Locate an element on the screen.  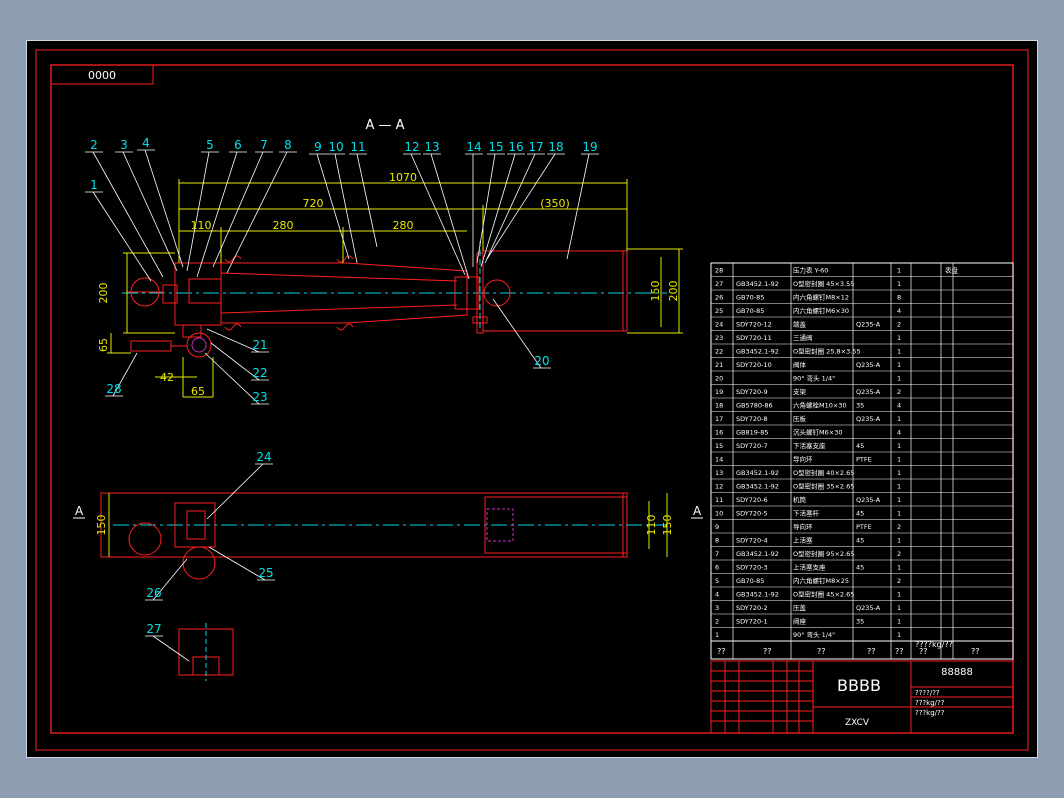
bom-name: O型密封圈 45×3.55 is located at coordinates (823, 283).